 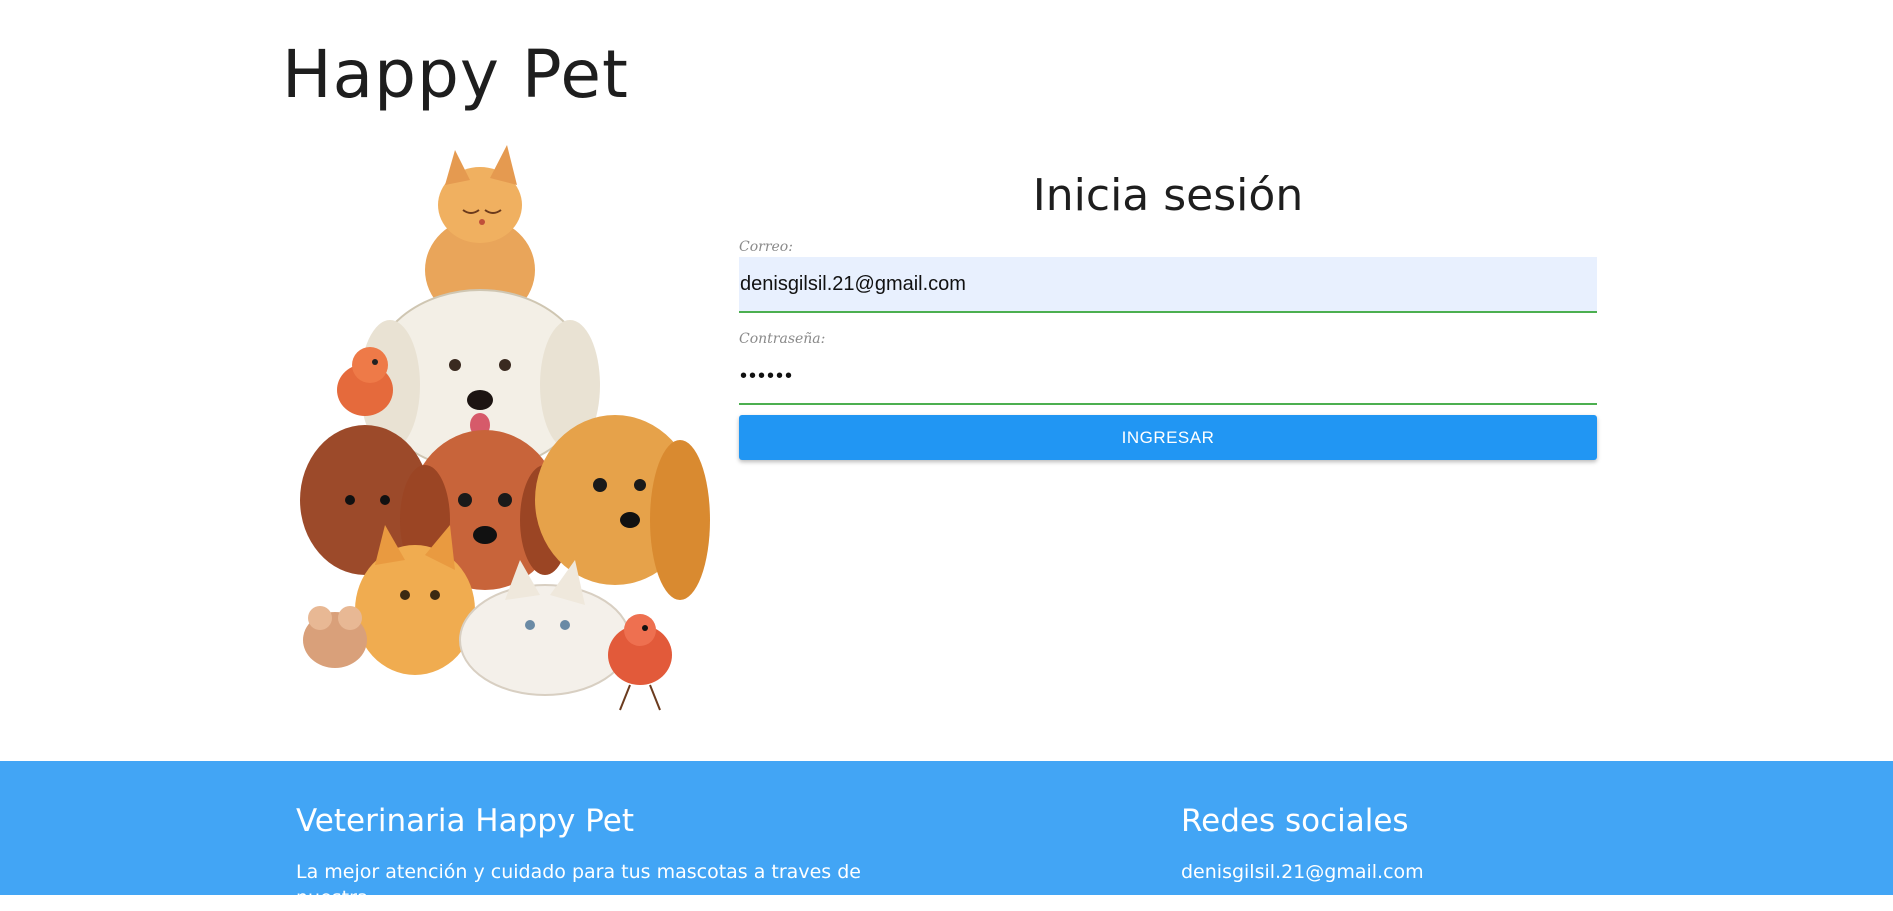 I want to click on footer-social-title: Redes sociales, so click(x=1295, y=821).